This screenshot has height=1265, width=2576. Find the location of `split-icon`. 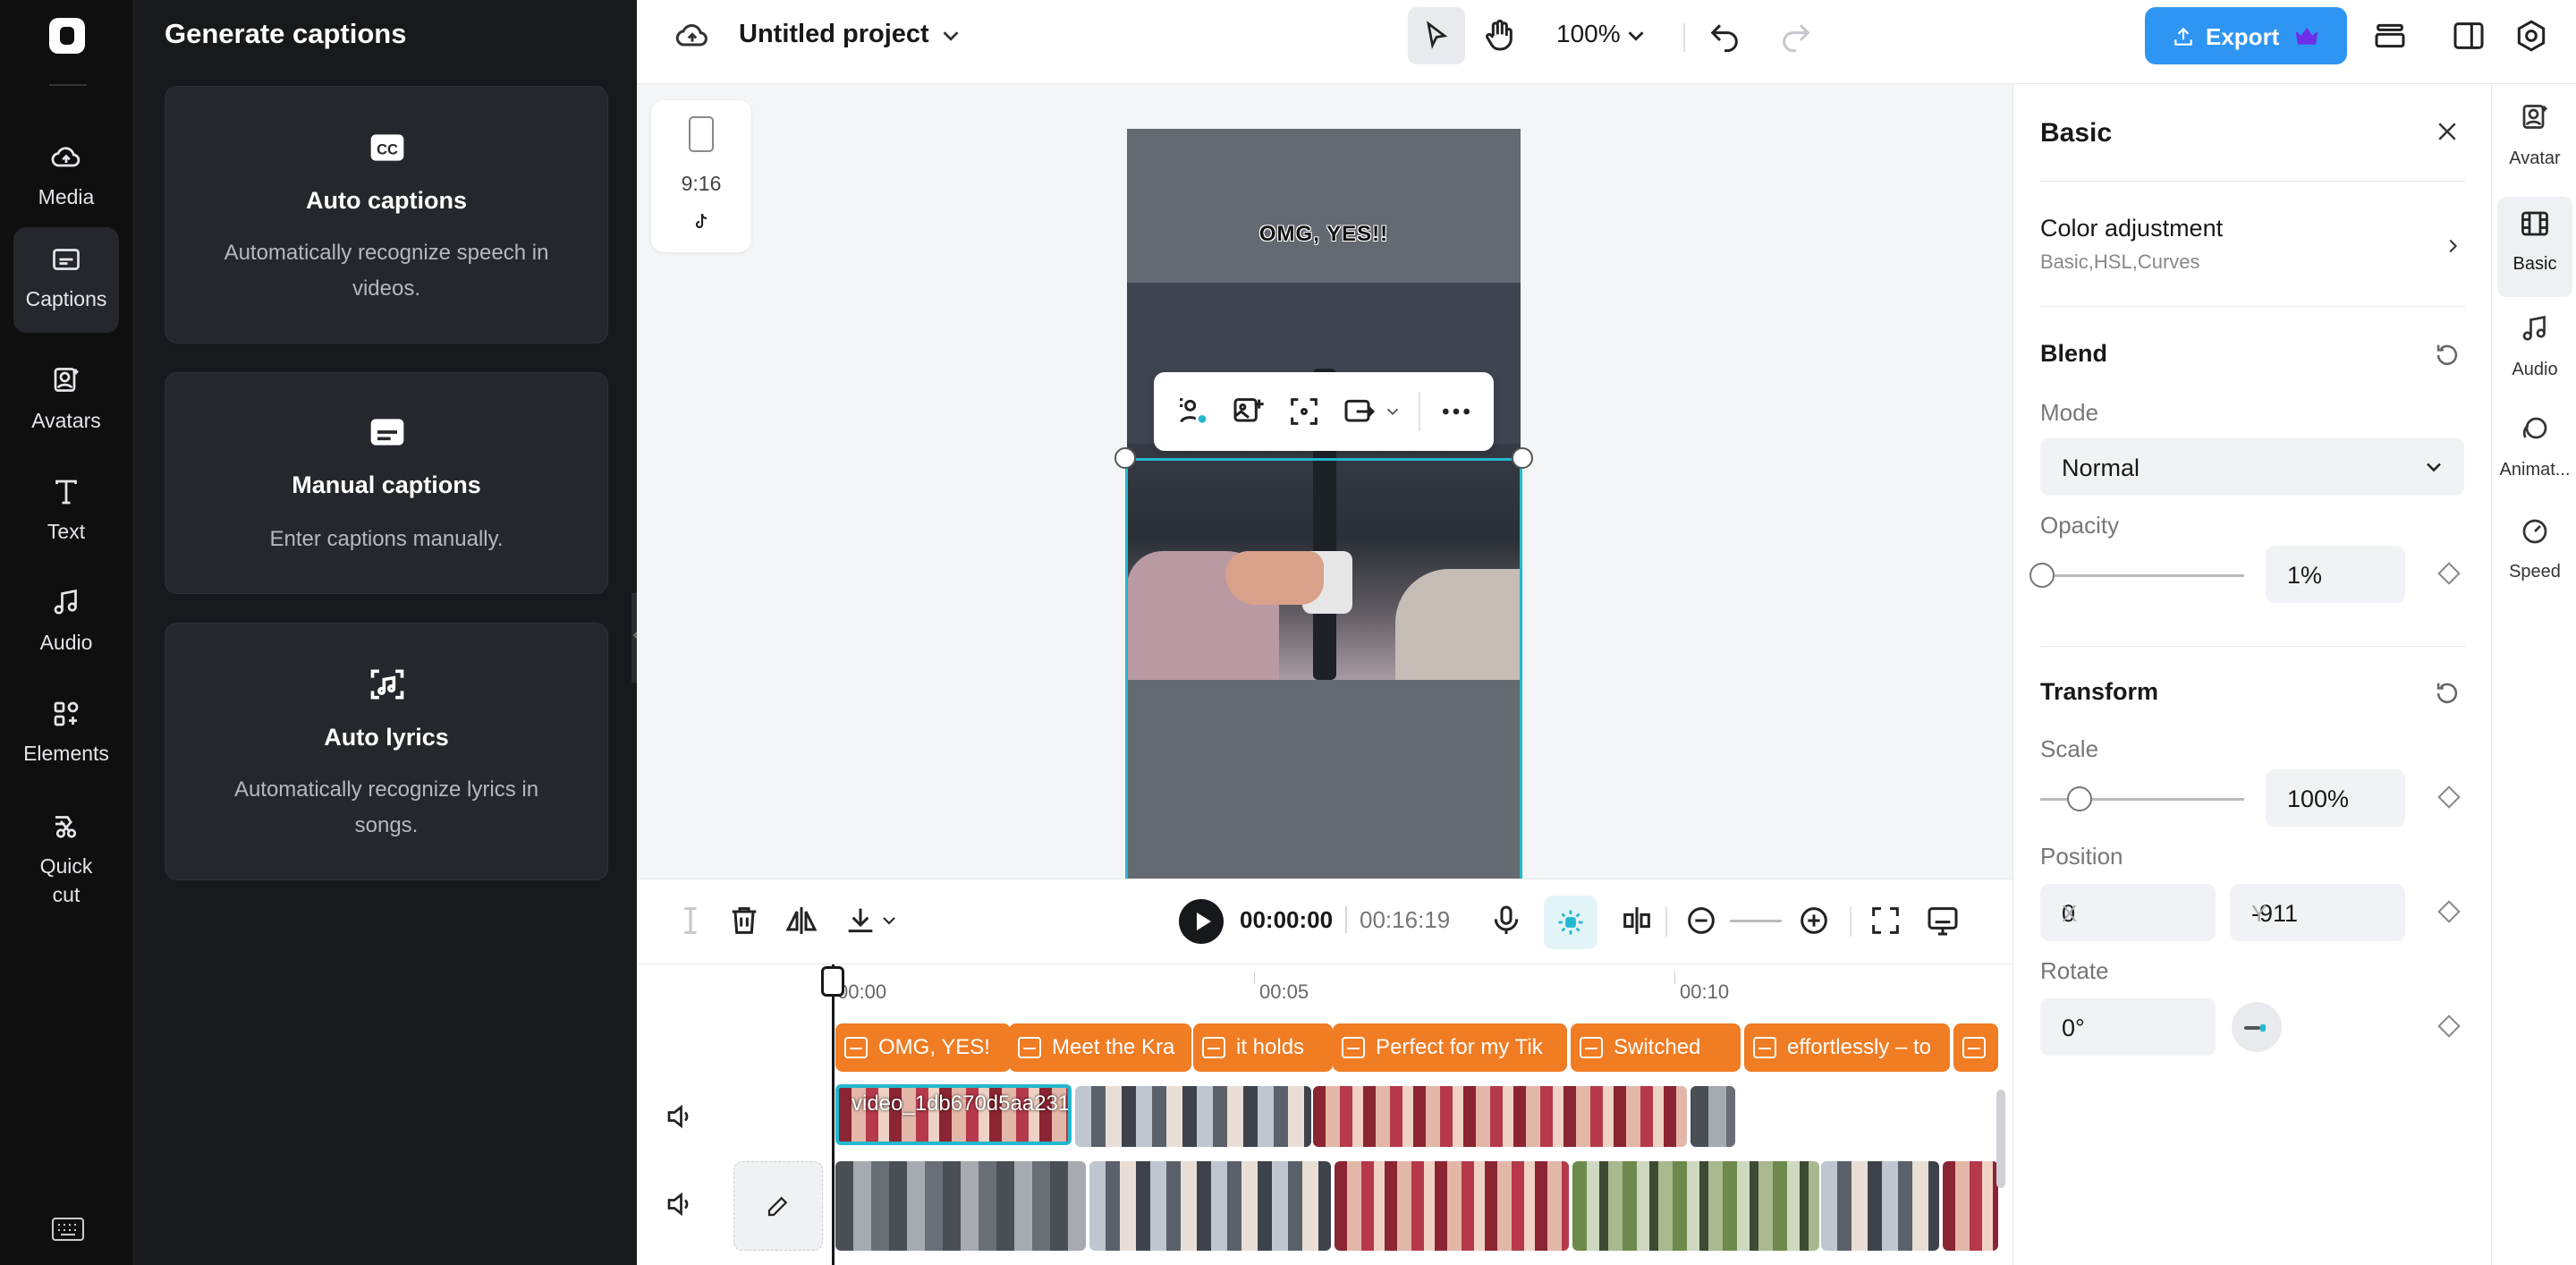

split-icon is located at coordinates (690, 920).